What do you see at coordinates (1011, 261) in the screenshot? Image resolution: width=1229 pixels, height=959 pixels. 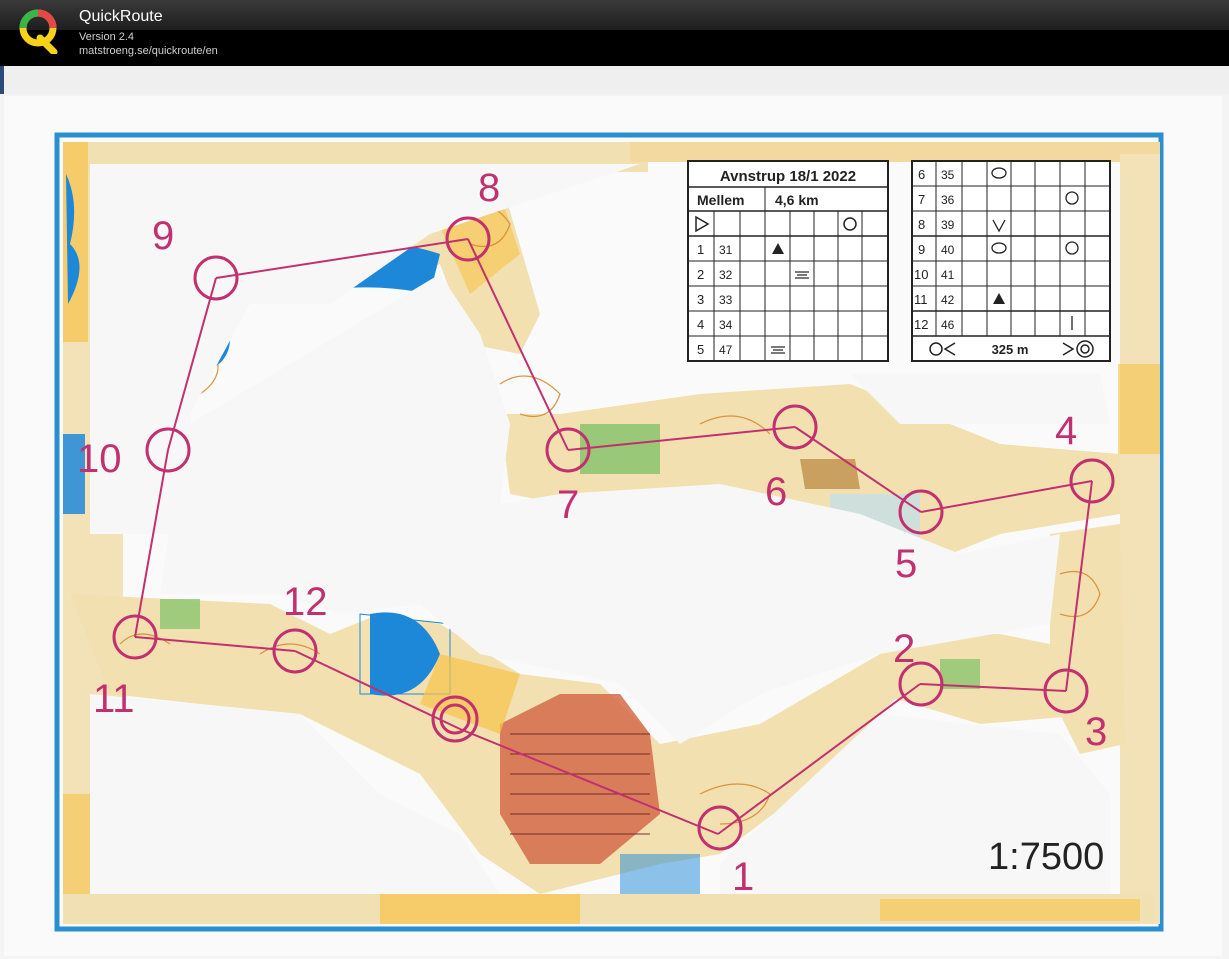 I see `control-description-right: 6 35 7 36 8 39 9 40 10 41 11 42 12 46 325 m` at bounding box center [1011, 261].